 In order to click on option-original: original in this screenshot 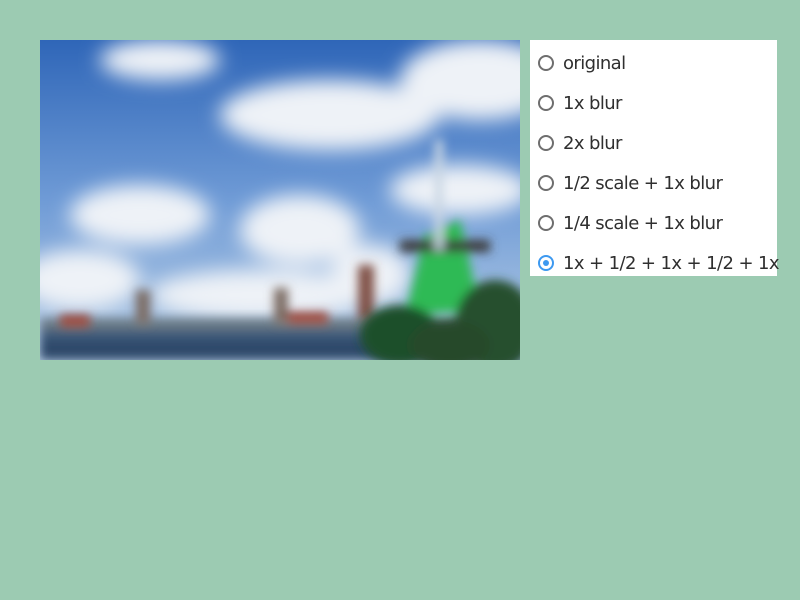, I will do `click(653, 63)`.